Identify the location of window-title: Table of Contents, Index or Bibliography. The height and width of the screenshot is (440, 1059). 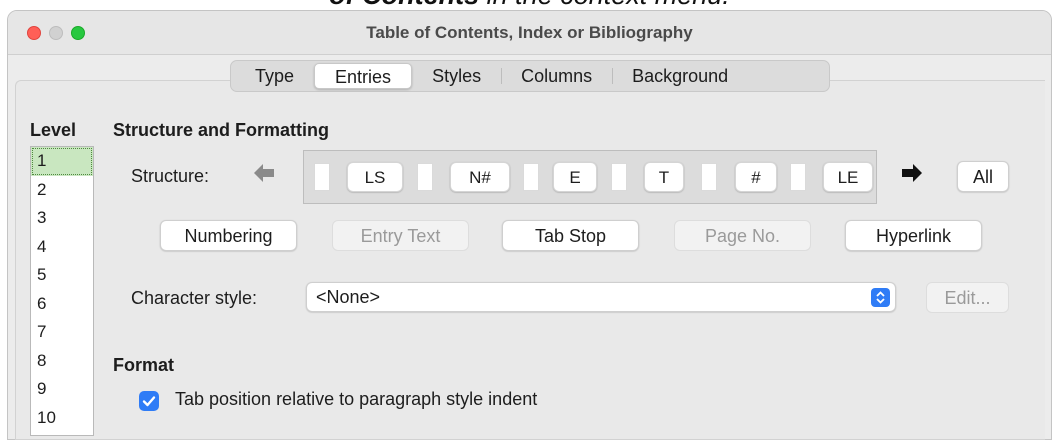
(529, 32).